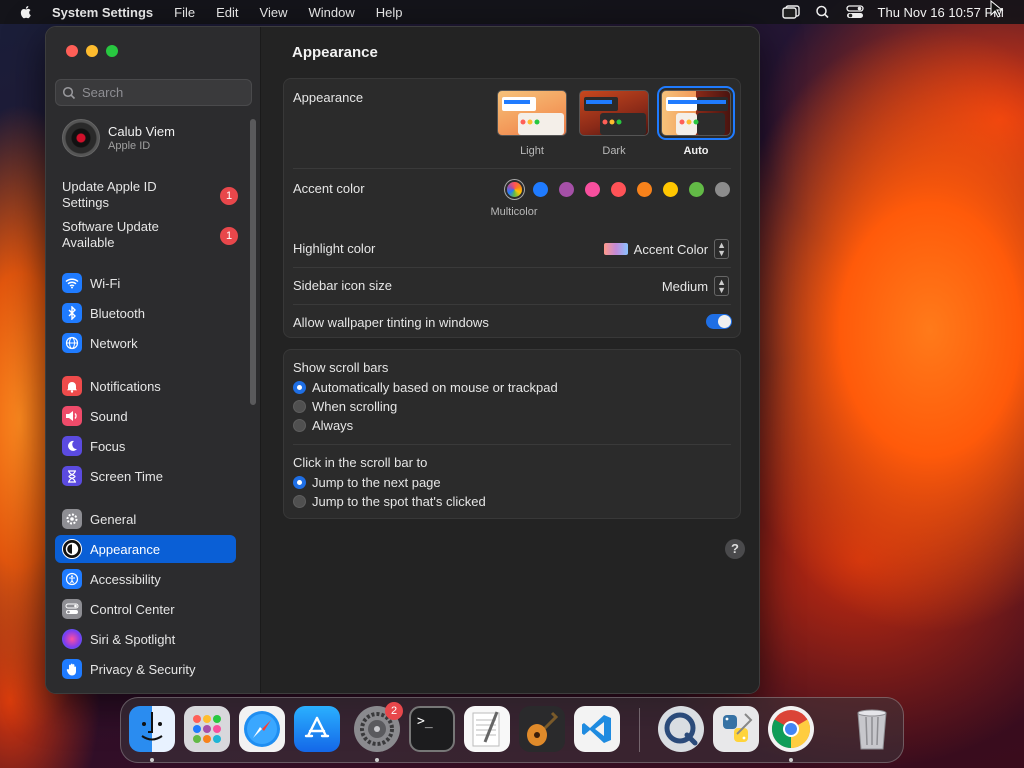 The height and width of the screenshot is (768, 1024). Describe the element at coordinates (145, 343) in the screenshot. I see `sidebar-item-network: Network` at that location.